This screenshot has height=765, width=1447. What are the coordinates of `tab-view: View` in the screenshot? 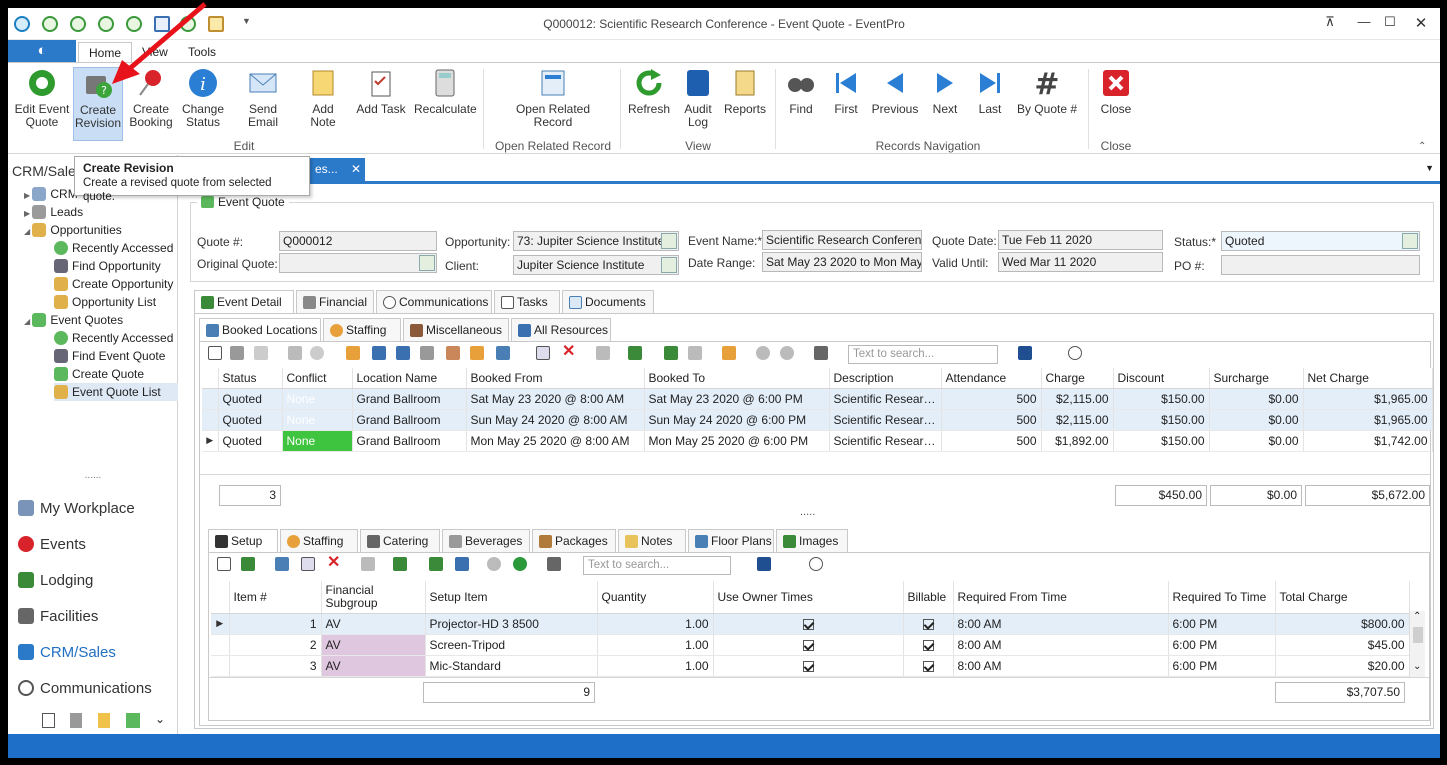 It's located at (155, 52).